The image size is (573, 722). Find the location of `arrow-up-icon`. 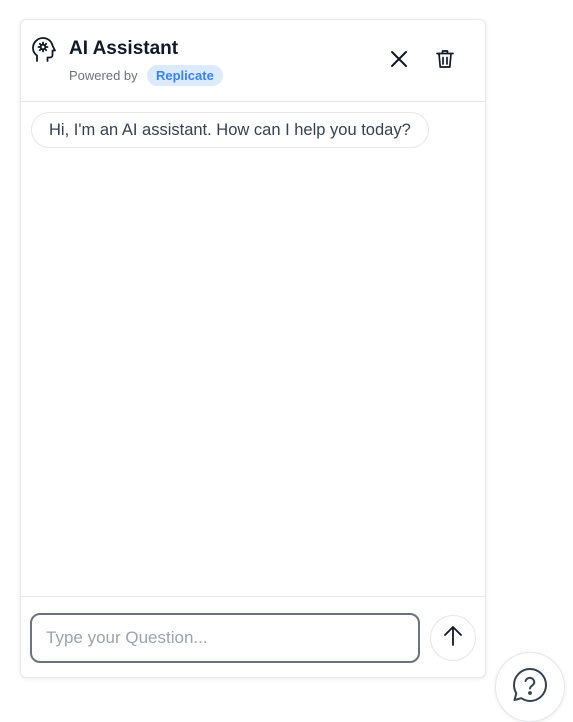

arrow-up-icon is located at coordinates (453, 638).